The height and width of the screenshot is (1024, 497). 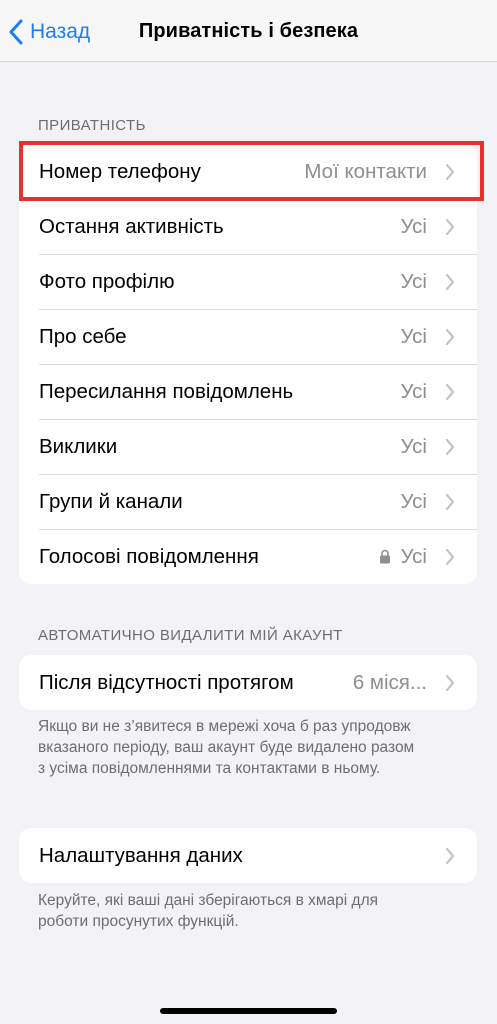 What do you see at coordinates (166, 682) in the screenshot?
I see `row-label: Після відсутності протягом` at bounding box center [166, 682].